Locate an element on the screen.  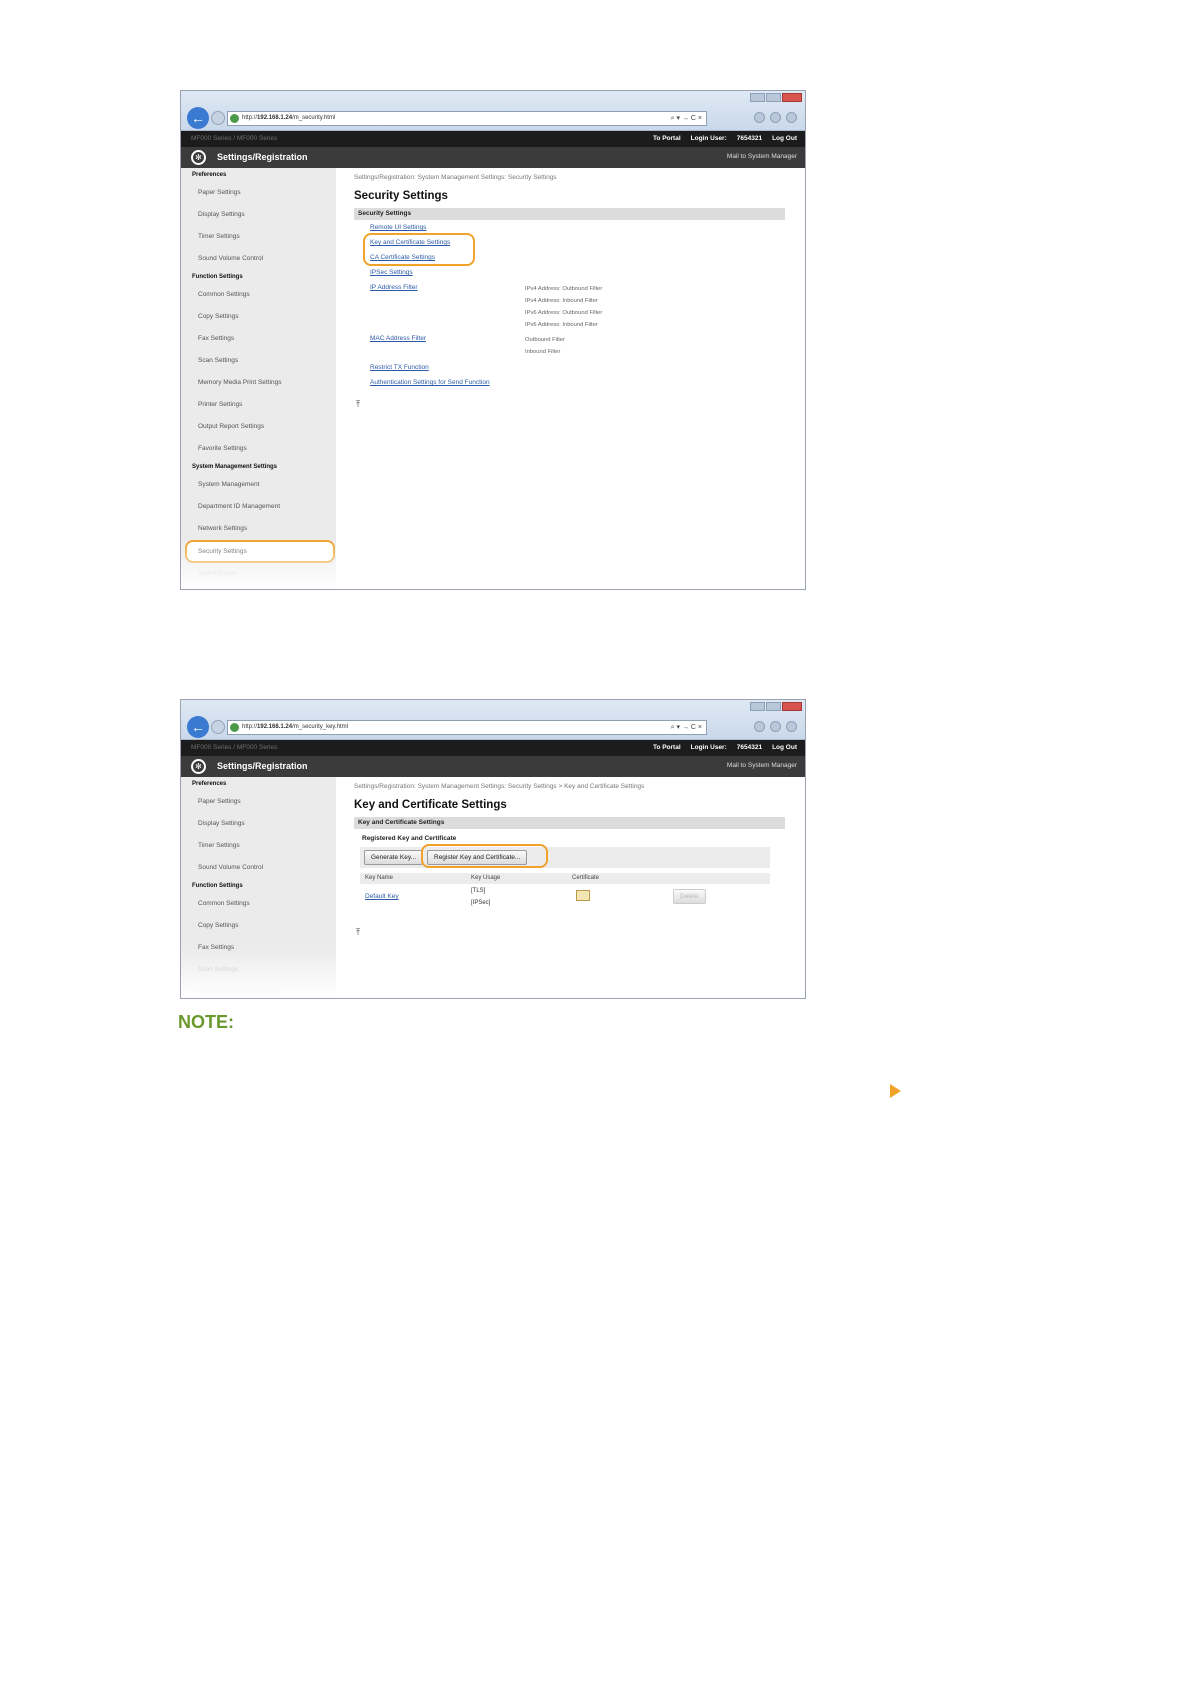
column-certificate: Certificate is located at coordinates (586, 878).